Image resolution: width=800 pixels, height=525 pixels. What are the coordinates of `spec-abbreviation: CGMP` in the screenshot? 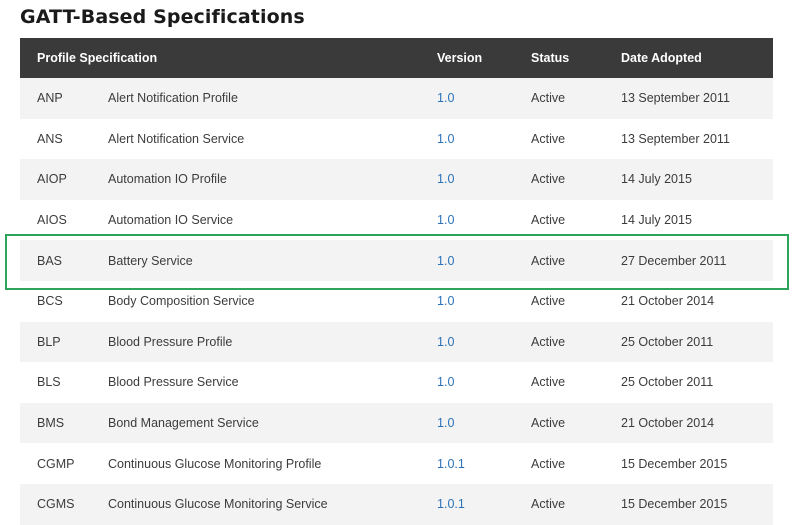 It's located at (56, 463).